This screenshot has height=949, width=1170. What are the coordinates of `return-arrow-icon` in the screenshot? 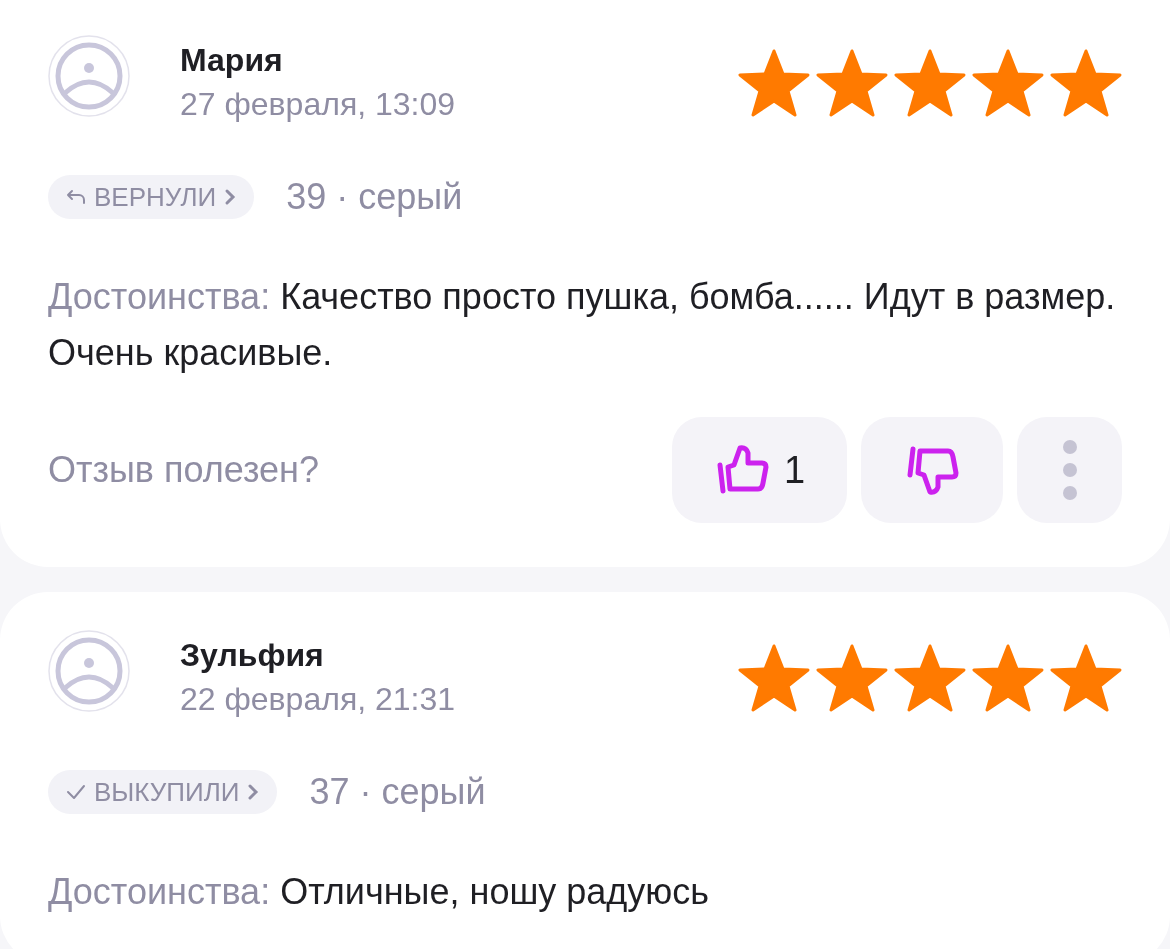 It's located at (76, 197).